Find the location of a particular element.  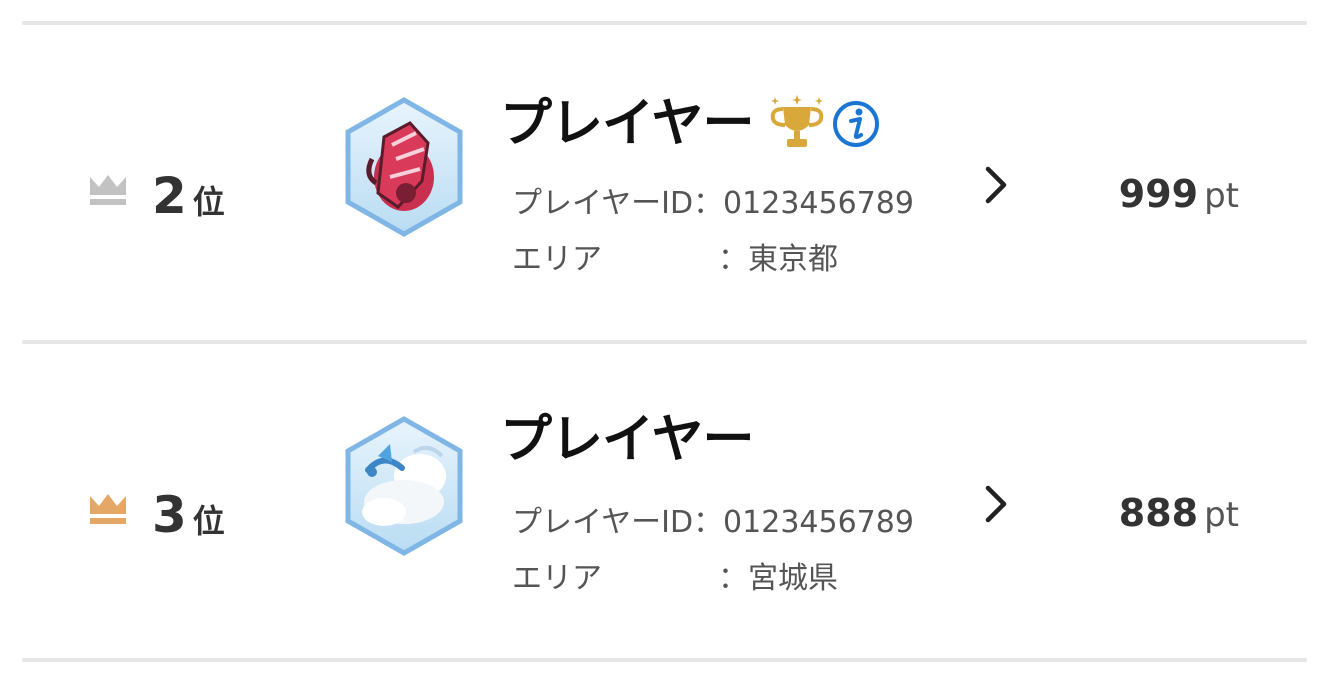

bronze-crown-icon is located at coordinates (108, 509).